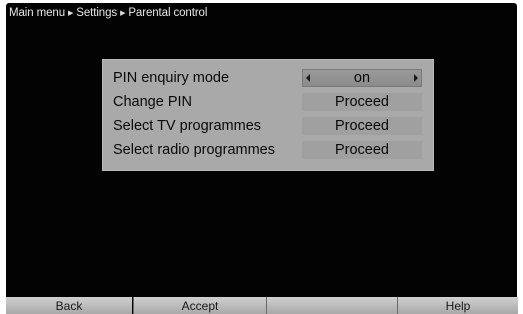 Image resolution: width=523 pixels, height=314 pixels. Describe the element at coordinates (152, 102) in the screenshot. I see `change-pin-label: Change PIN` at that location.